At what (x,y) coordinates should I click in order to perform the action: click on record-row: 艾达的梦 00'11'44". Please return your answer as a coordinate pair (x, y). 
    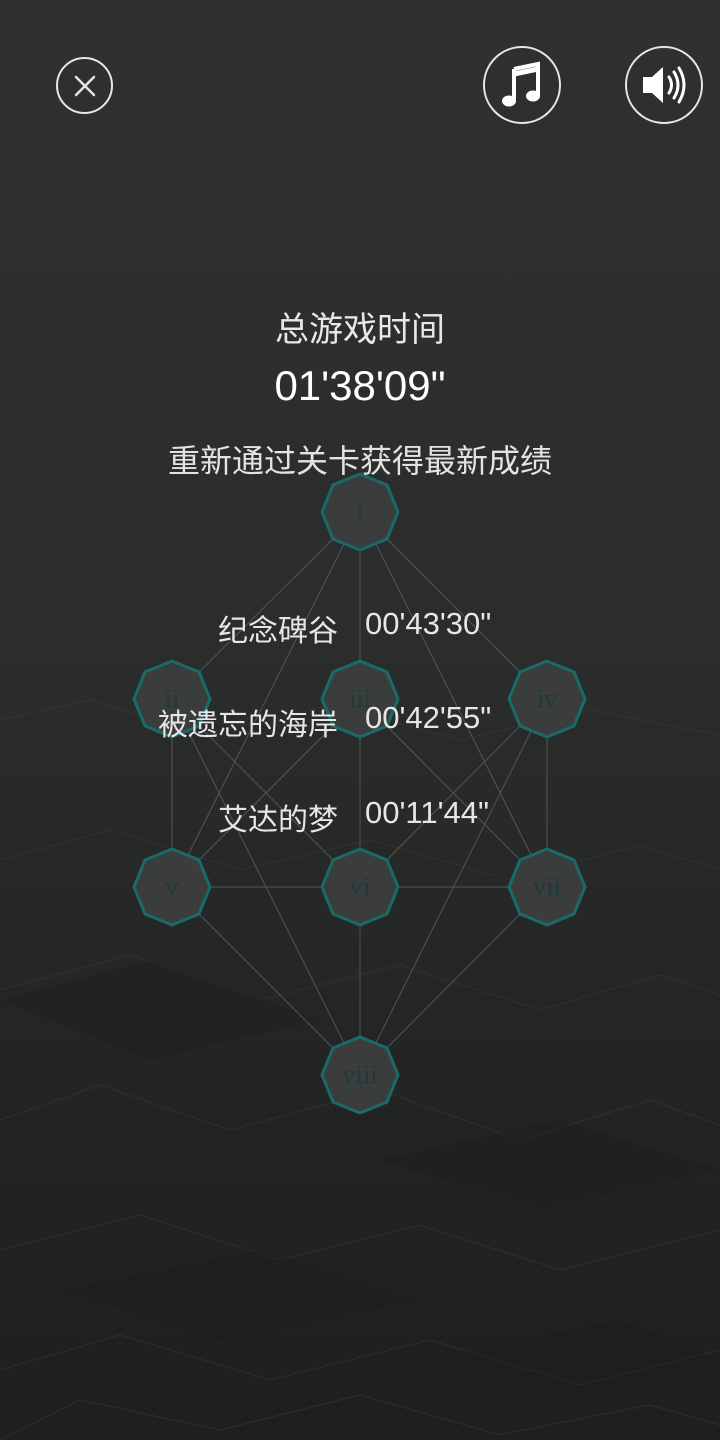
    Looking at the image, I should click on (360, 817).